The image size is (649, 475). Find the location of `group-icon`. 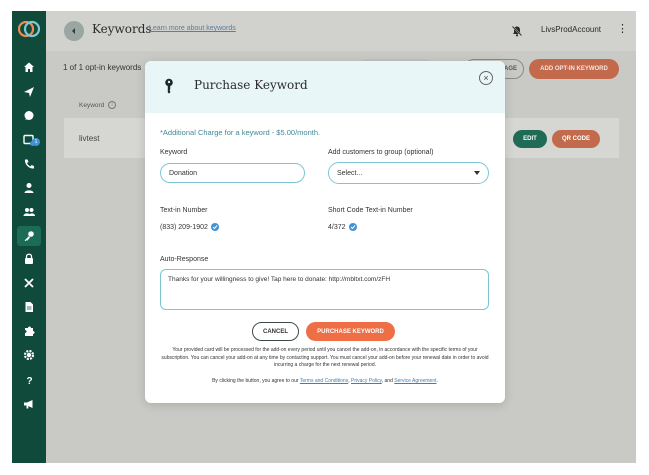

group-icon is located at coordinates (29, 212).